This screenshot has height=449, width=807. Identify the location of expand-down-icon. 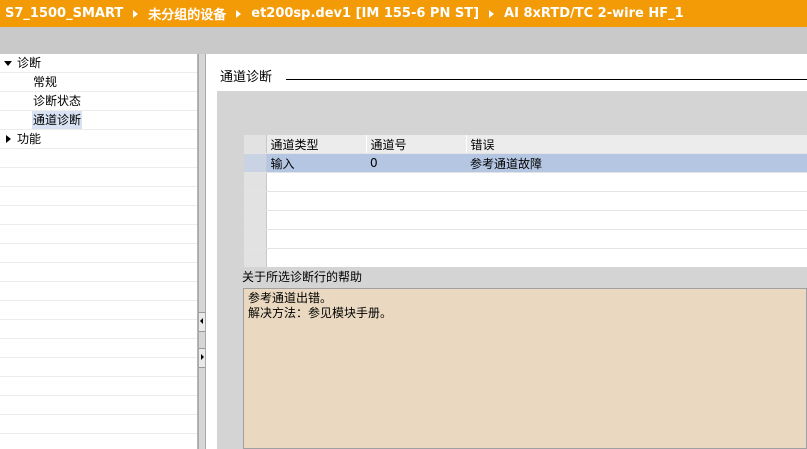
(8, 63).